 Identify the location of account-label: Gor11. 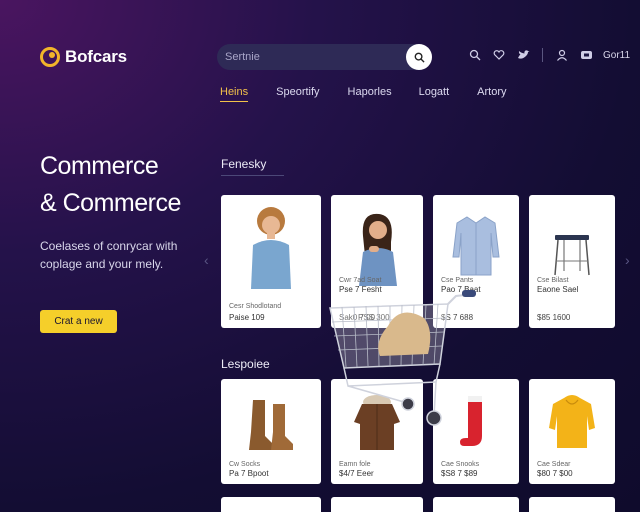
(616, 55).